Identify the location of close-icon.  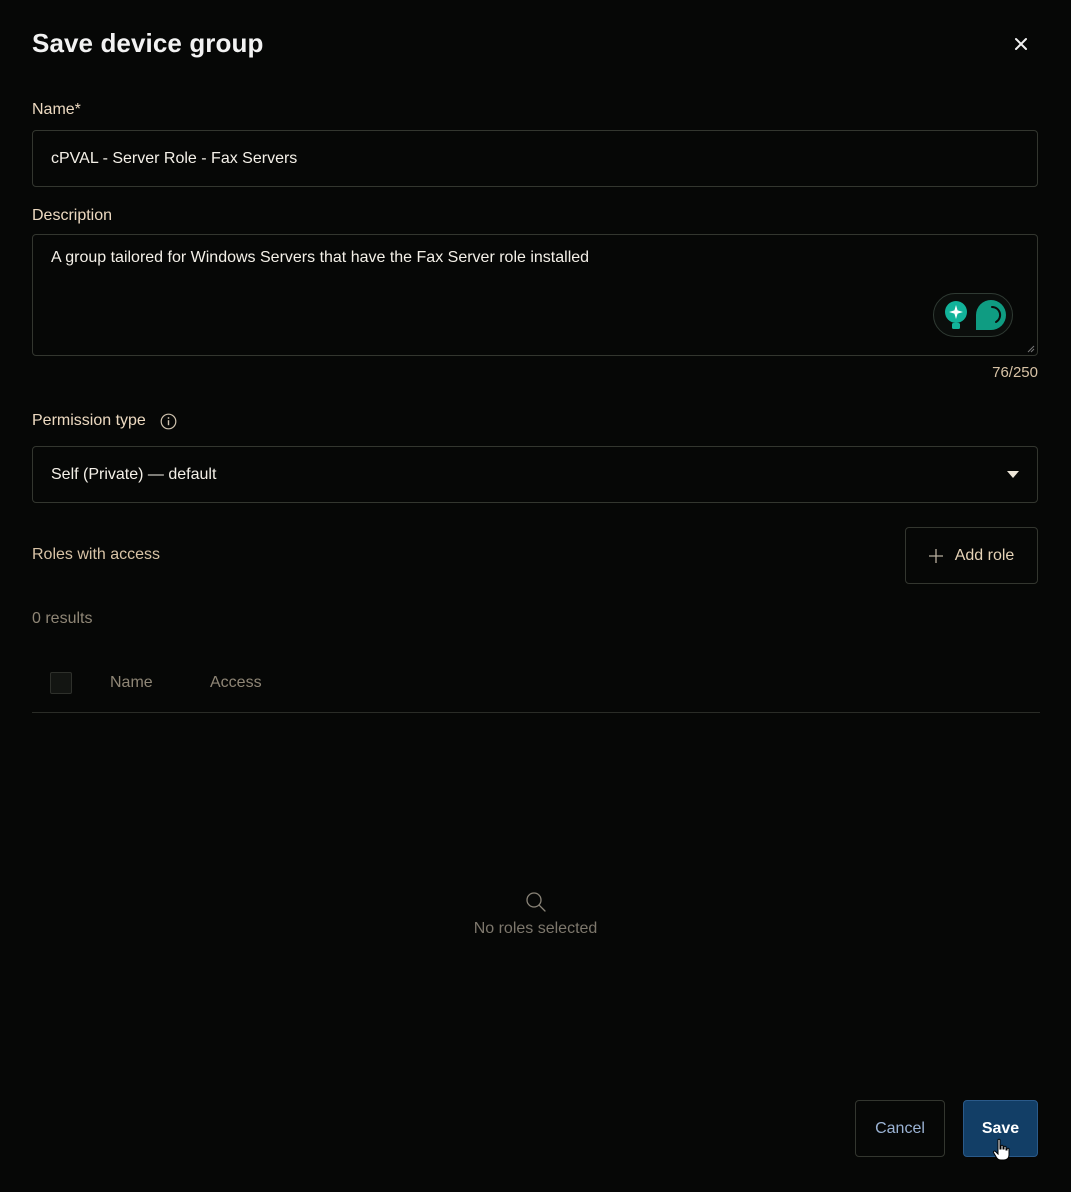
(1021, 44).